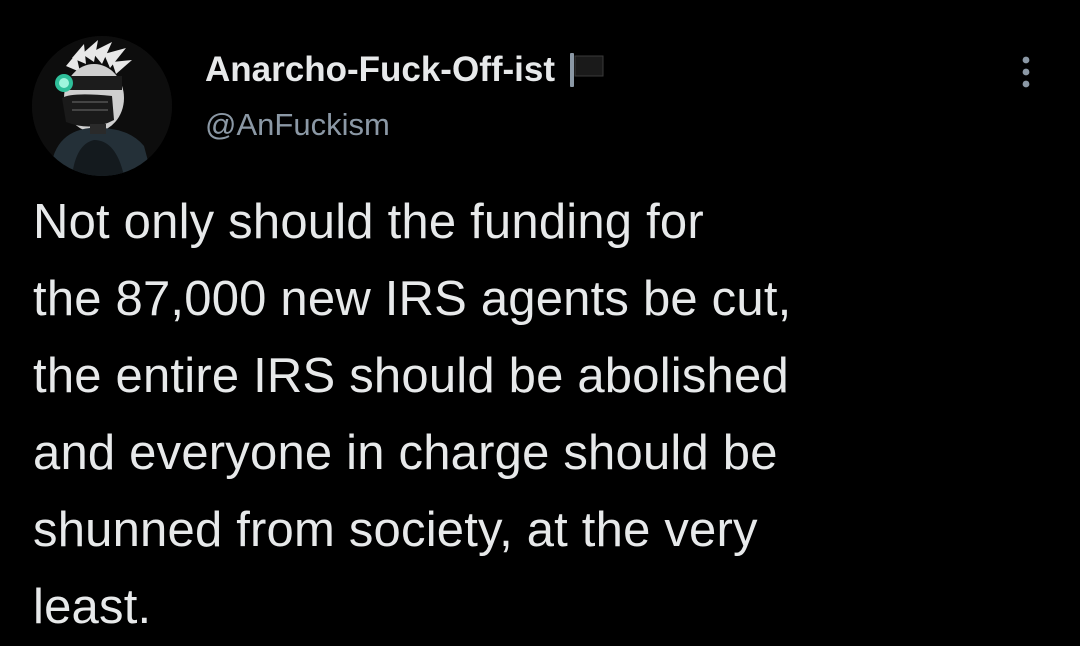  I want to click on more-options-button, so click(1026, 72).